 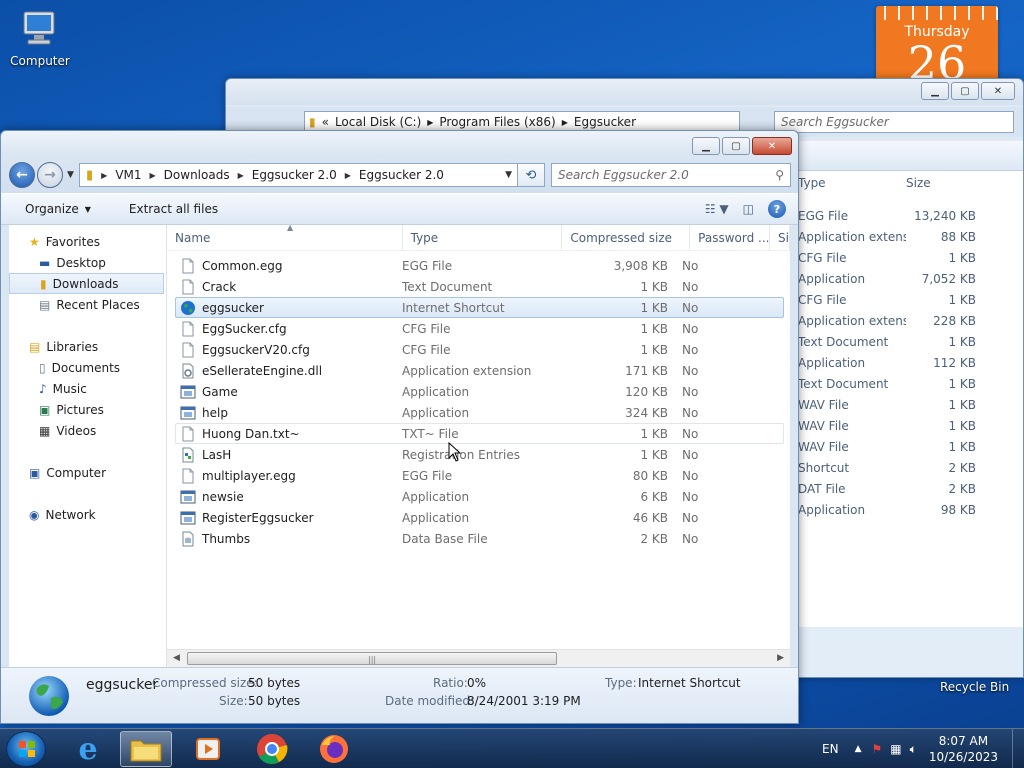 I want to click on action-center-icon: ⚑, so click(x=877, y=749).